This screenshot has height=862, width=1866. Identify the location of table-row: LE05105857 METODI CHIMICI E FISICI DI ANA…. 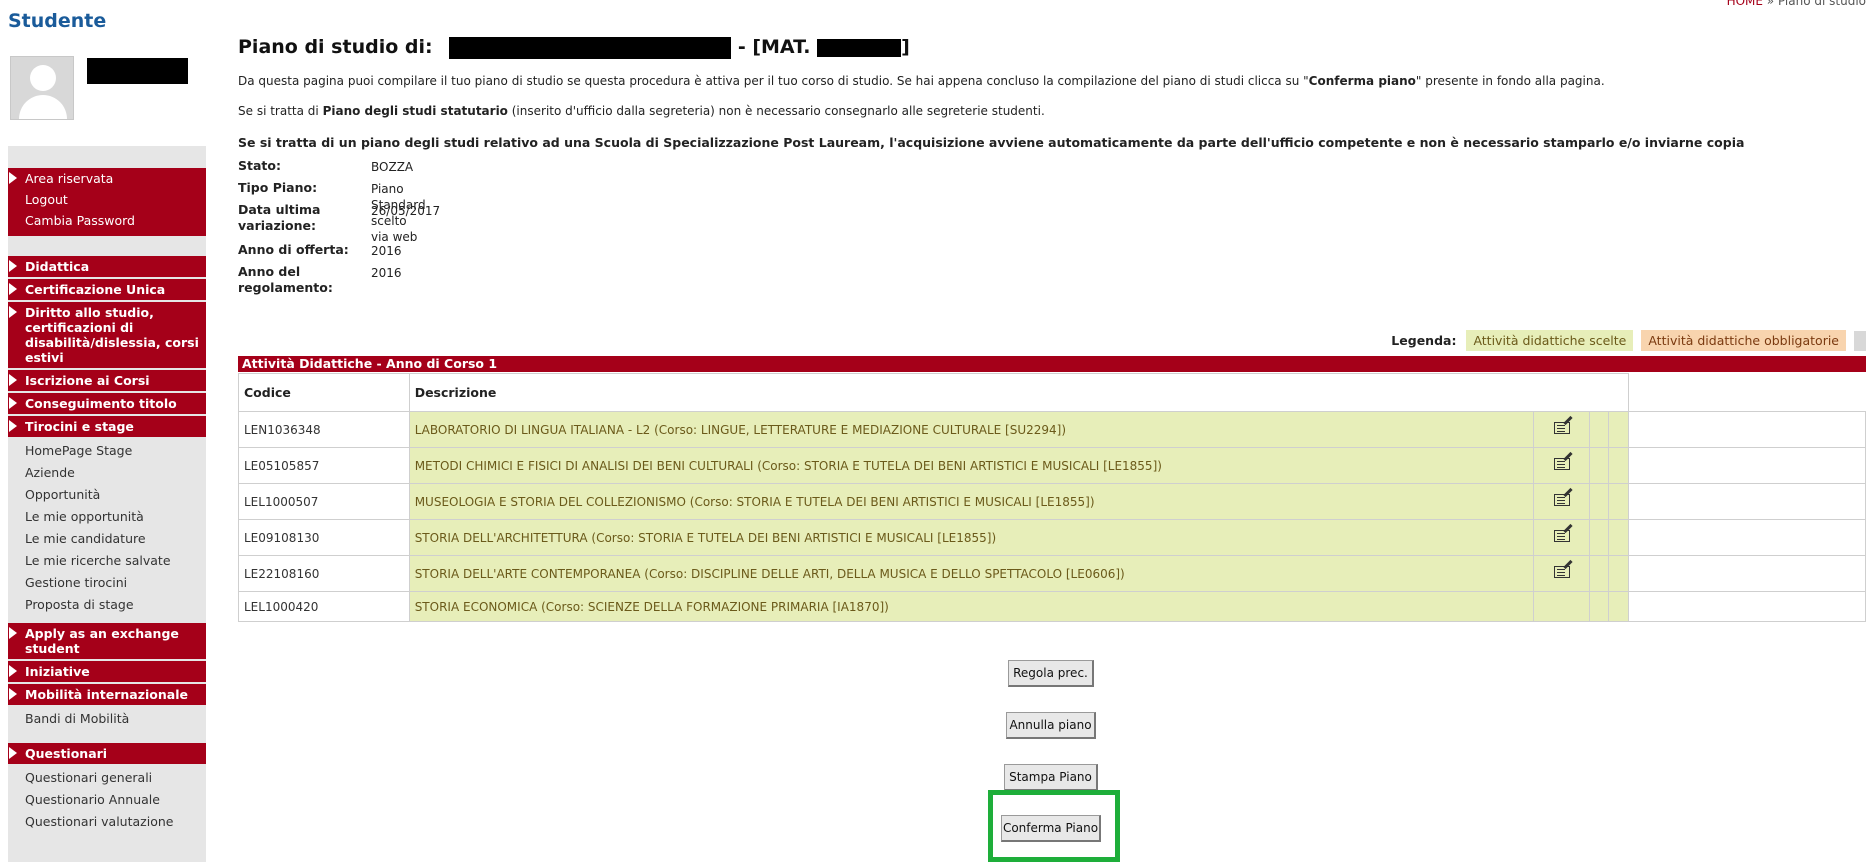
(1052, 465).